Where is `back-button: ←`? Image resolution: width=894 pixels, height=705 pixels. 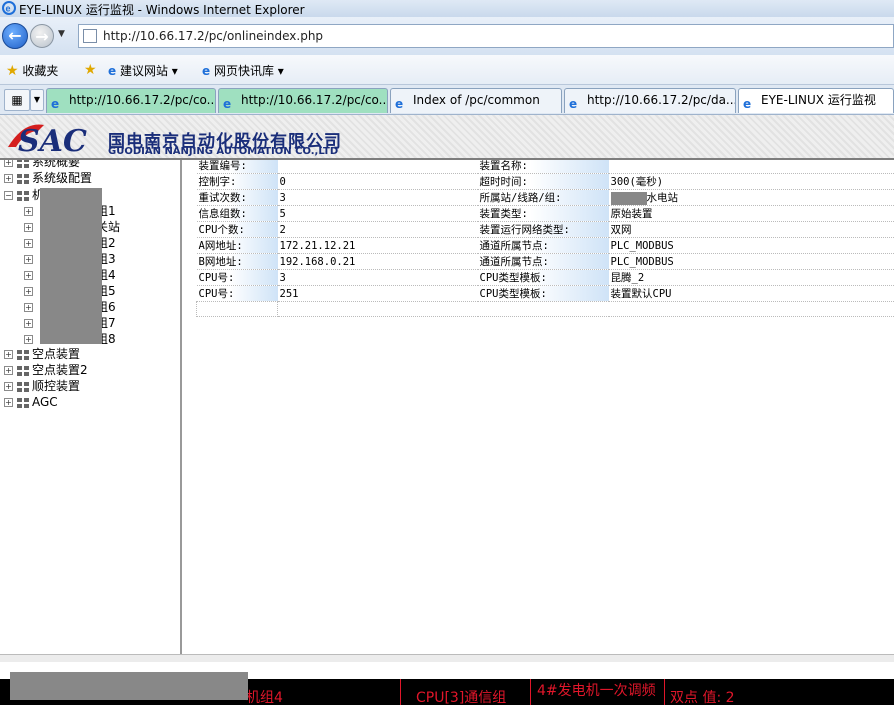 back-button: ← is located at coordinates (15, 36).